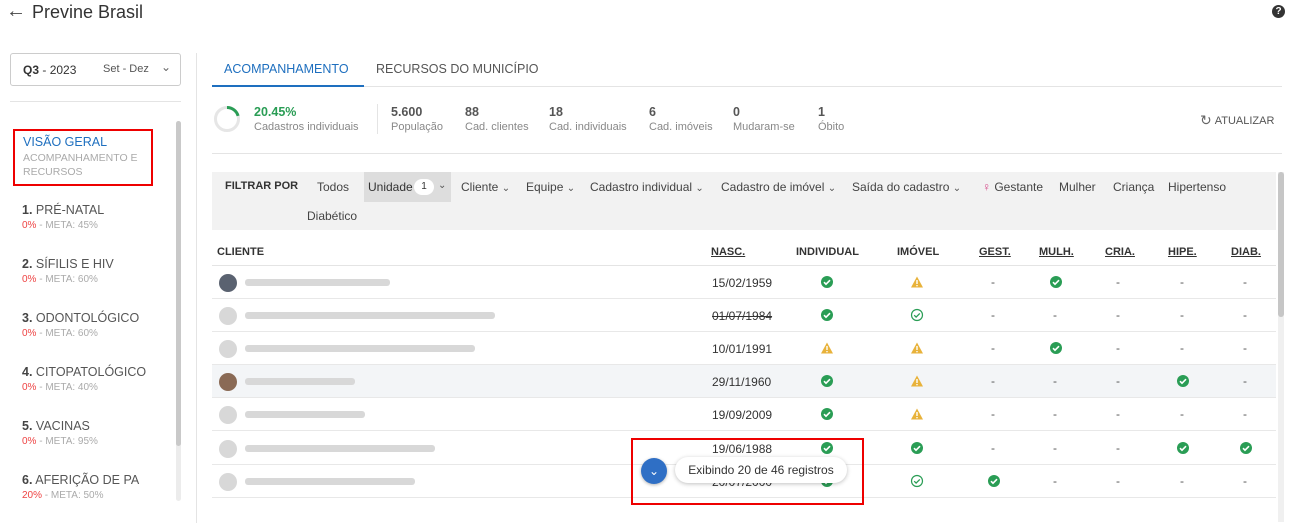 Image resolution: width=1290 pixels, height=527 pixels. What do you see at coordinates (917, 381) in the screenshot?
I see `warning-icon` at bounding box center [917, 381].